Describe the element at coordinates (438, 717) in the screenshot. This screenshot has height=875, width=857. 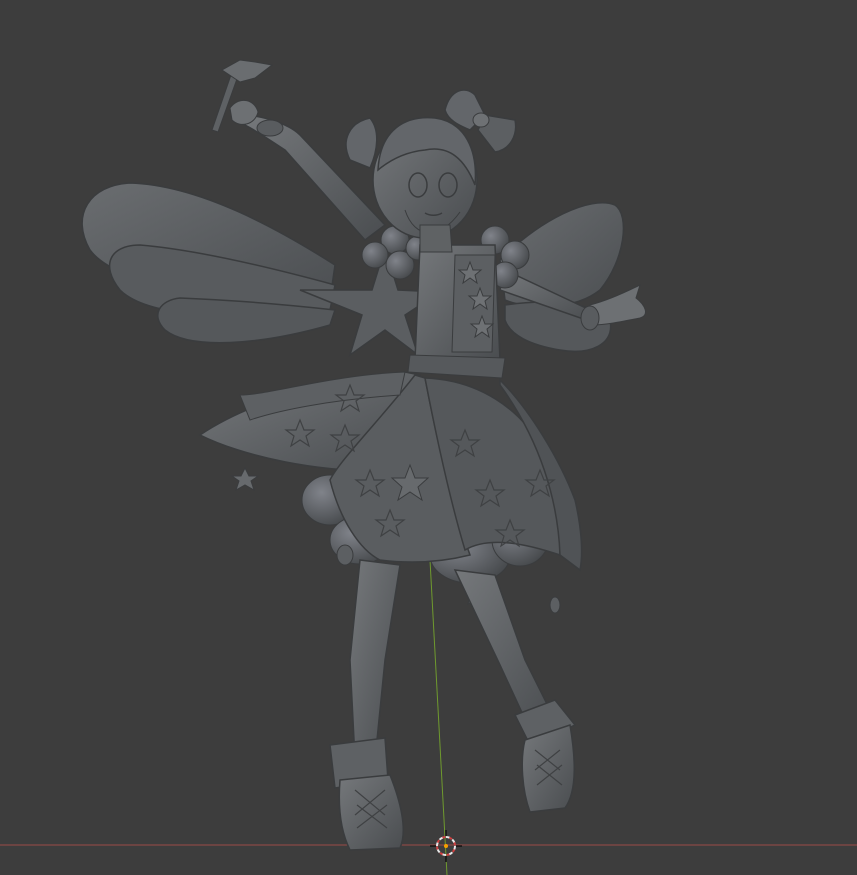
I see `y-axis-line` at that location.